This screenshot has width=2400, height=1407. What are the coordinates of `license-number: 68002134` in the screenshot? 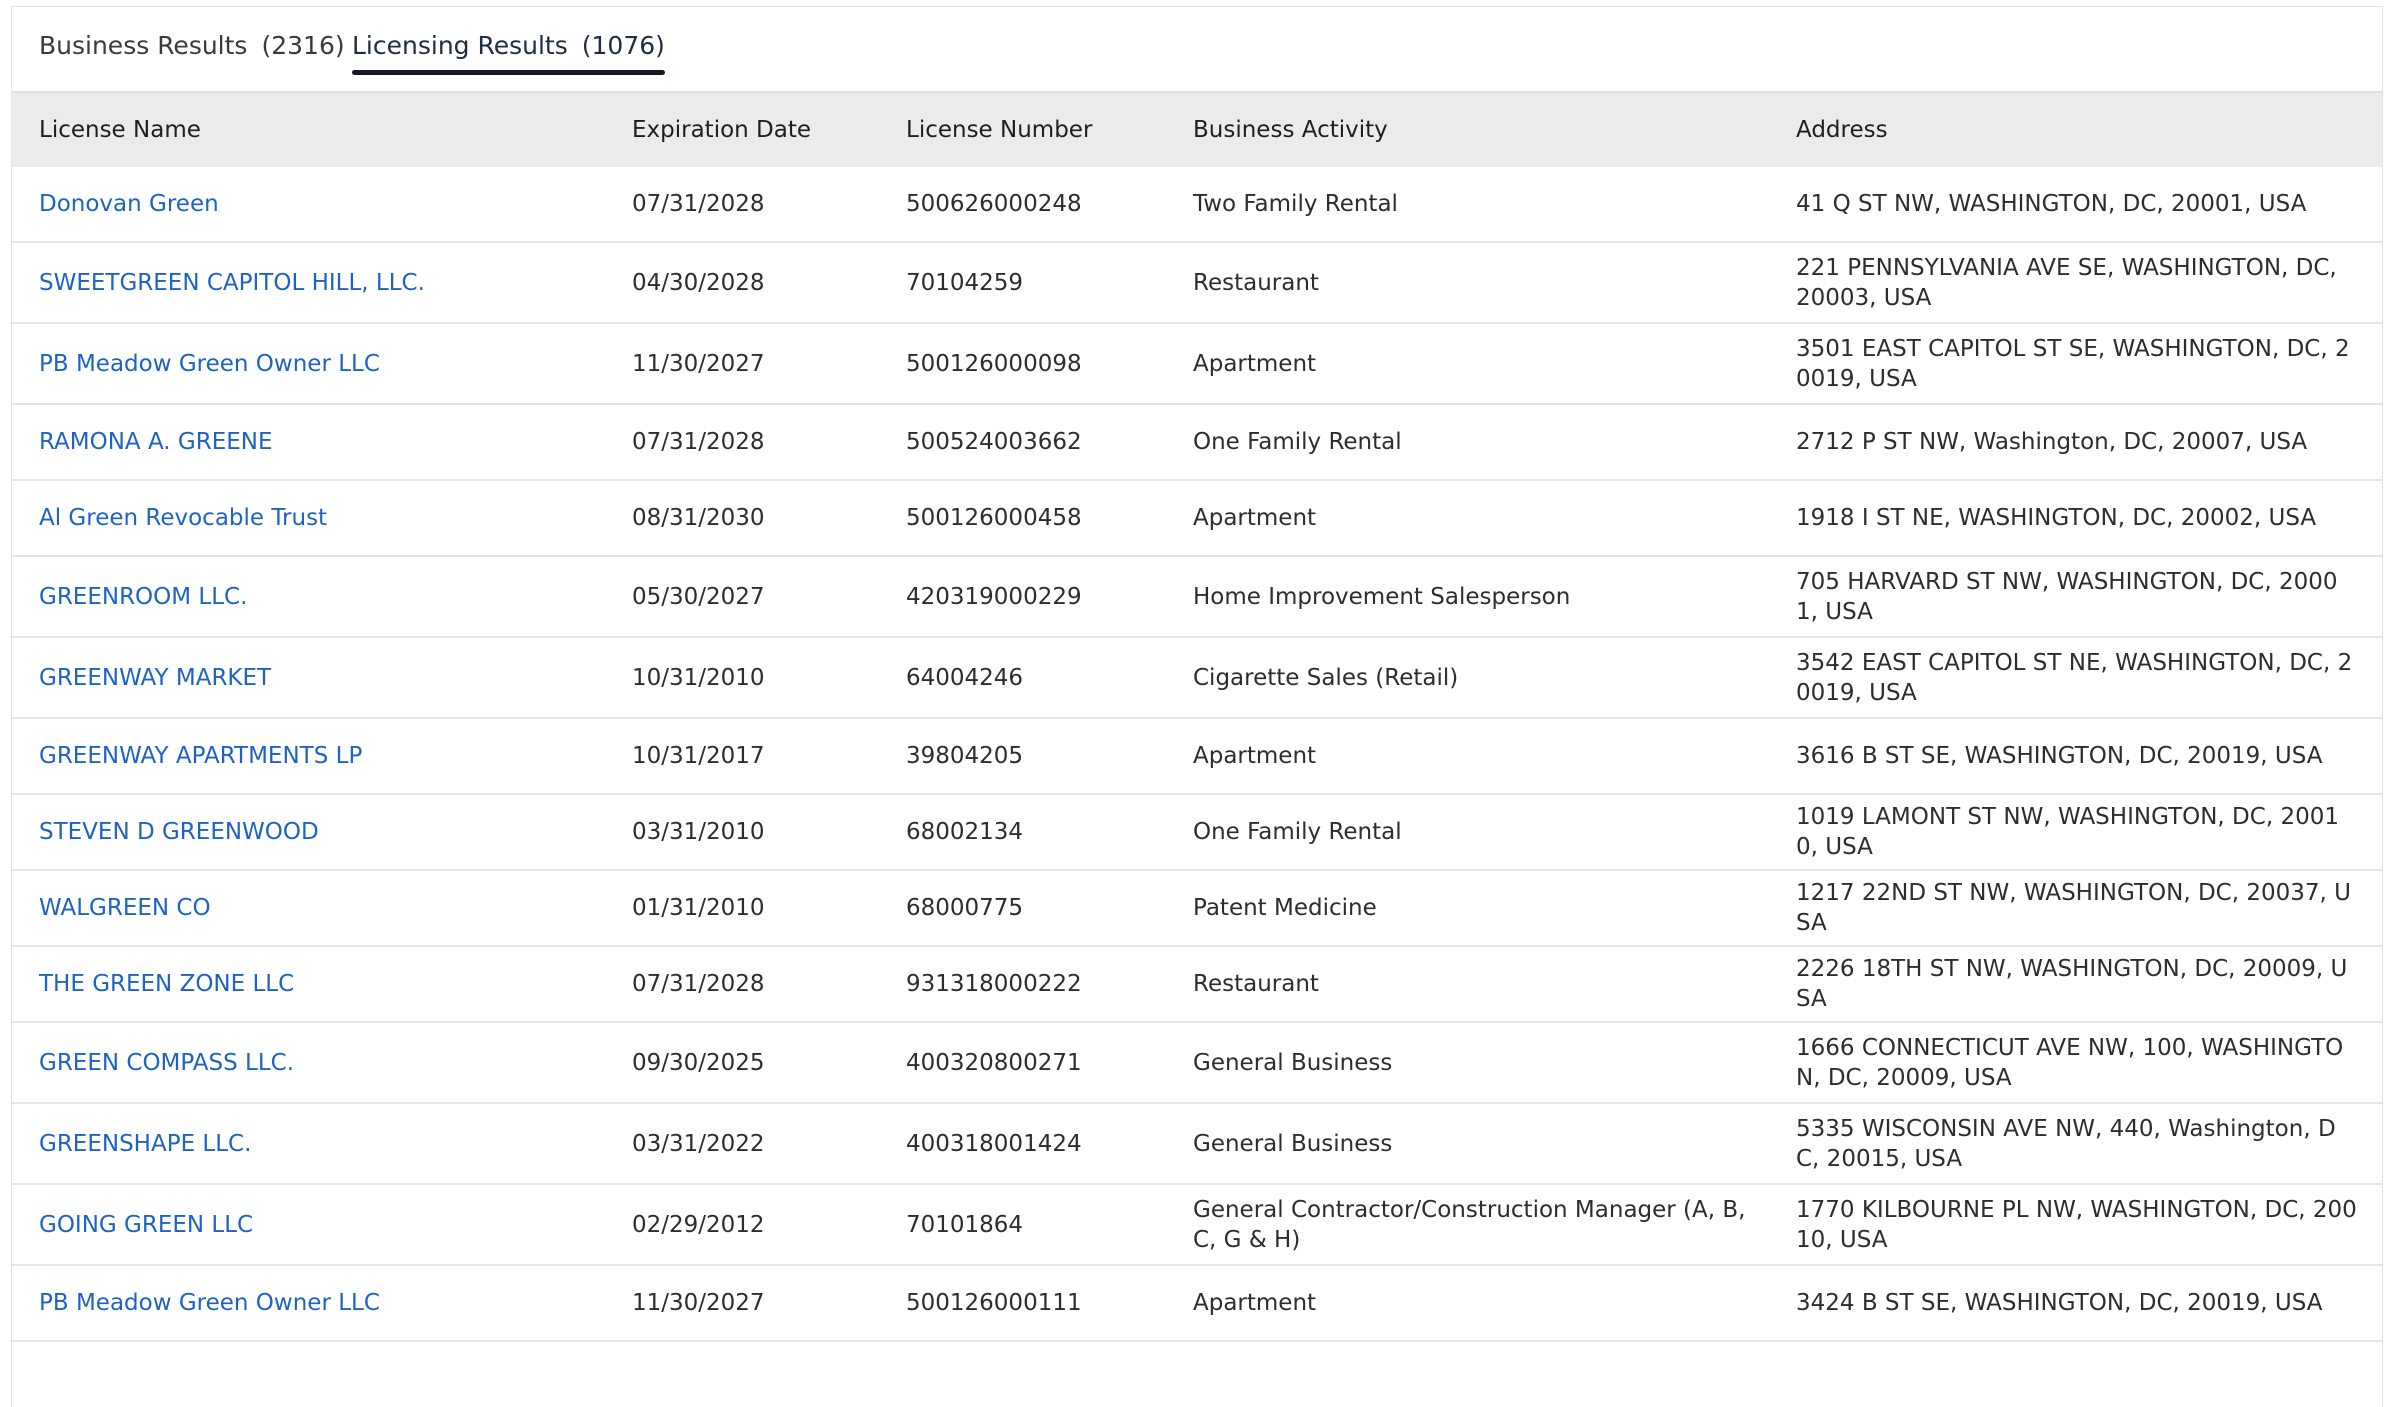 It's located at (1022, 832).